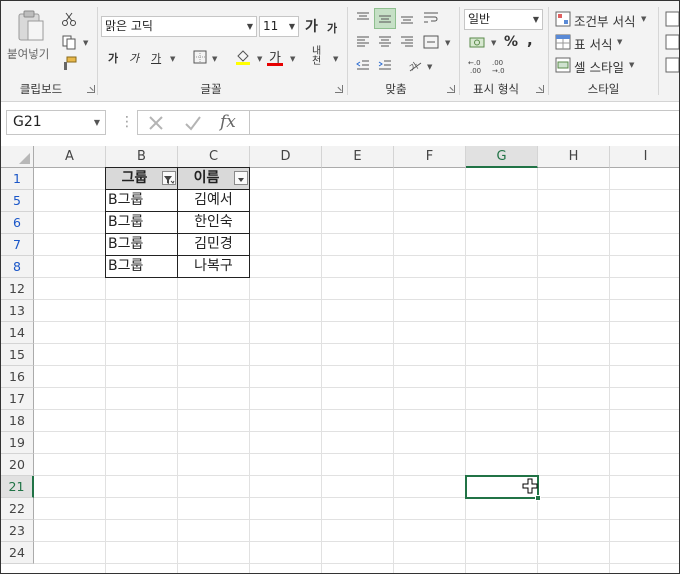 The image size is (680, 574). What do you see at coordinates (17, 531) in the screenshot?
I see `row-header-23: 23` at bounding box center [17, 531].